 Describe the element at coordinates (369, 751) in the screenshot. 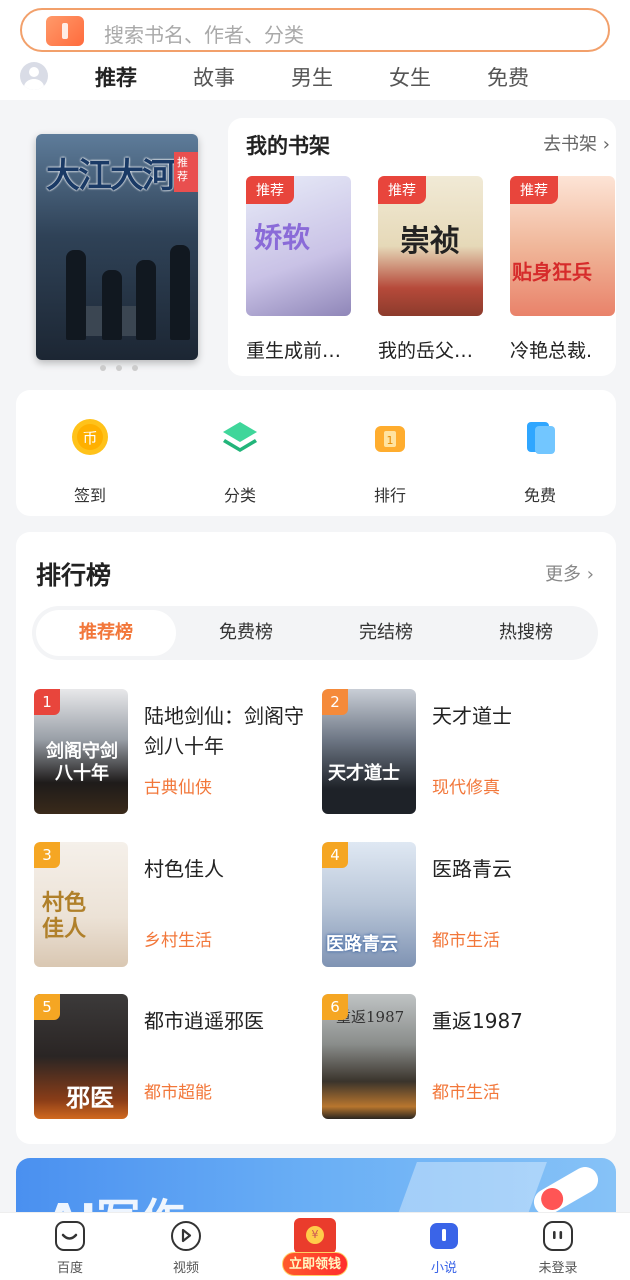

I see `book-cover: 天才道士 2` at that location.